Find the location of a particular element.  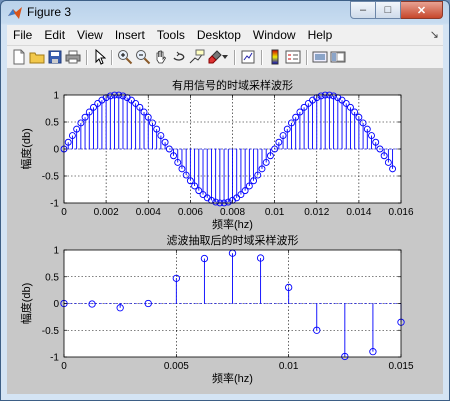

bottom-plot-xlabel: 频率(hz) is located at coordinates (232, 378).